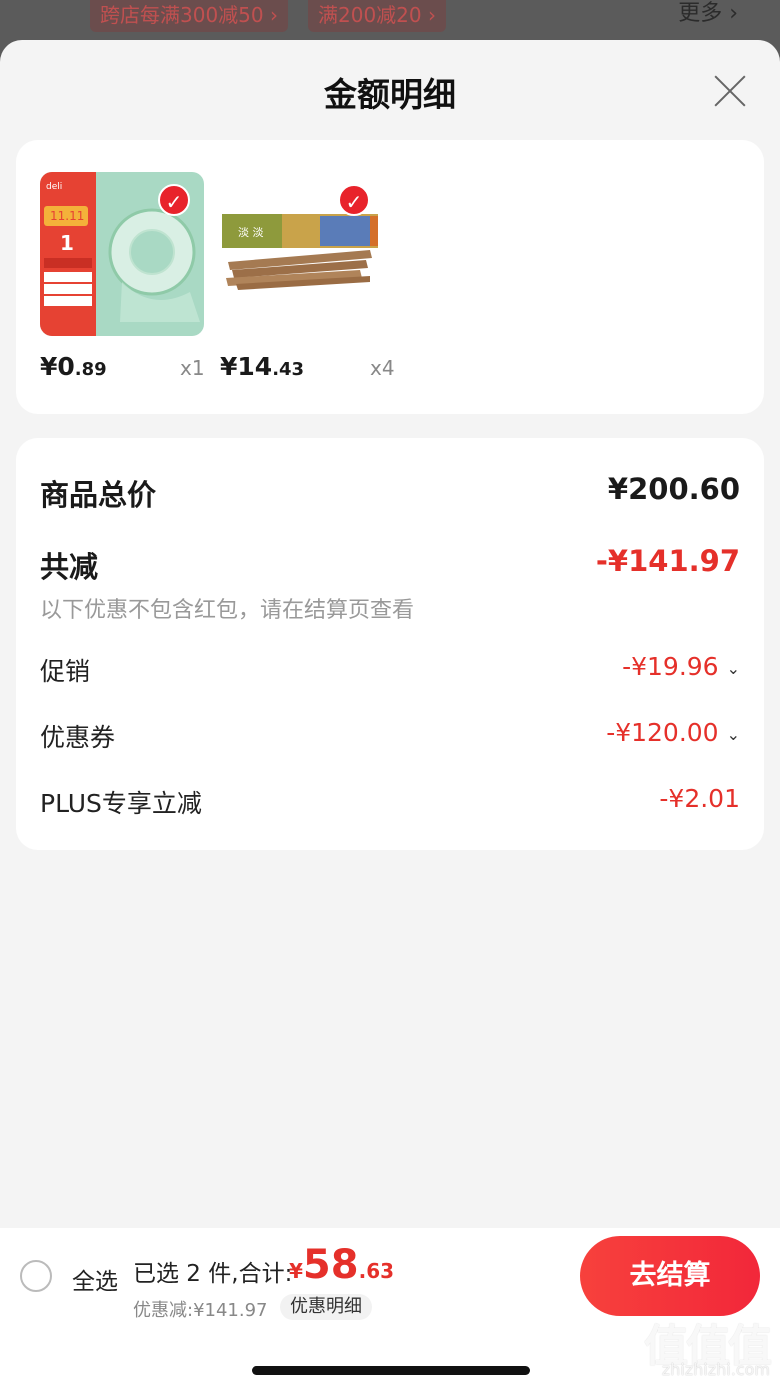 Image resolution: width=780 pixels, height=1392 pixels. I want to click on red-packet-note: 以下优惠不包含红包，请在结算页查看, so click(227, 610).